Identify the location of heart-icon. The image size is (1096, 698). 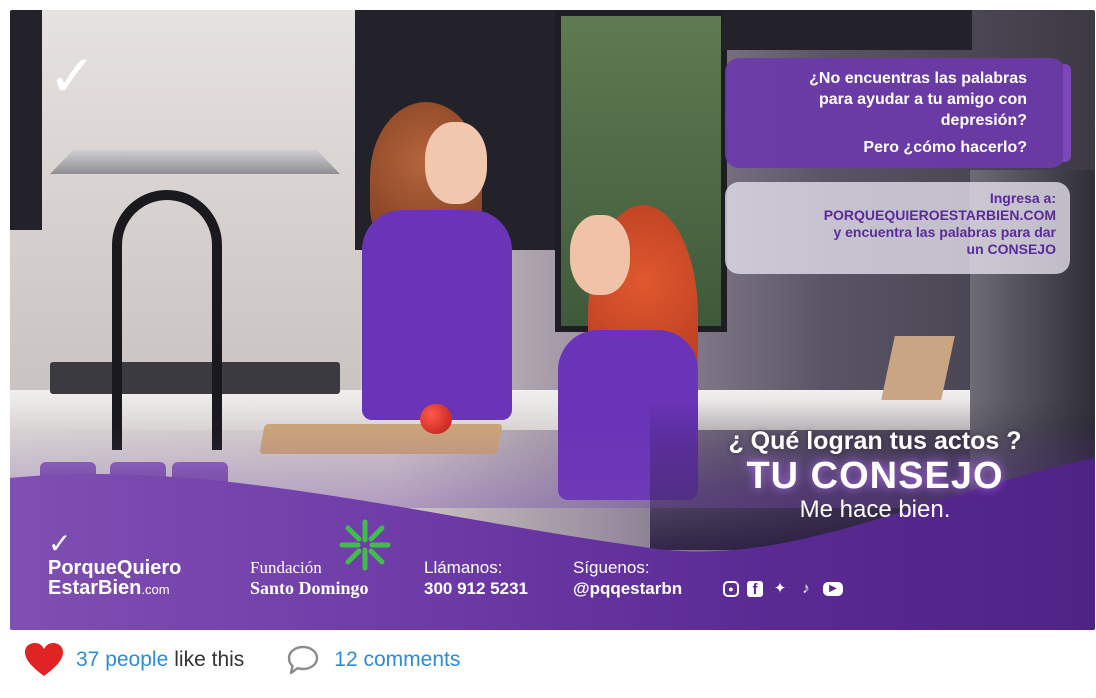
(44, 660).